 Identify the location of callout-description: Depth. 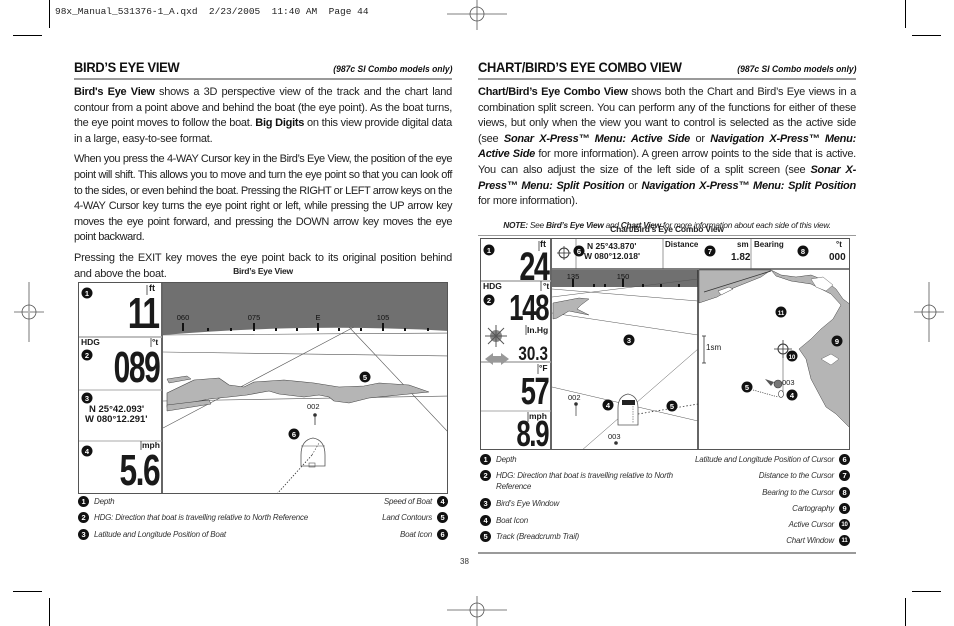
(506, 459).